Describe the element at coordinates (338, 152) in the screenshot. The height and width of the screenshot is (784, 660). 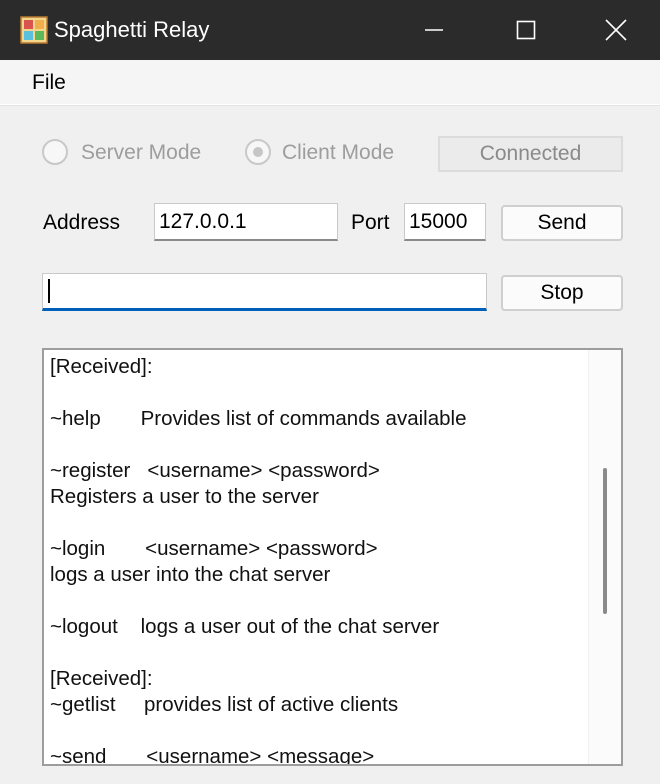
I see `client-mode-label: Client Mode` at that location.